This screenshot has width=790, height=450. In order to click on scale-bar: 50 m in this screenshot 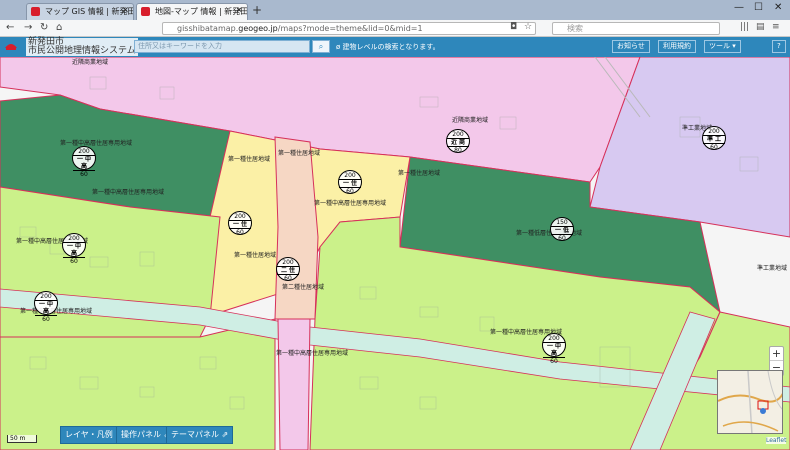, I will do `click(22, 439)`.